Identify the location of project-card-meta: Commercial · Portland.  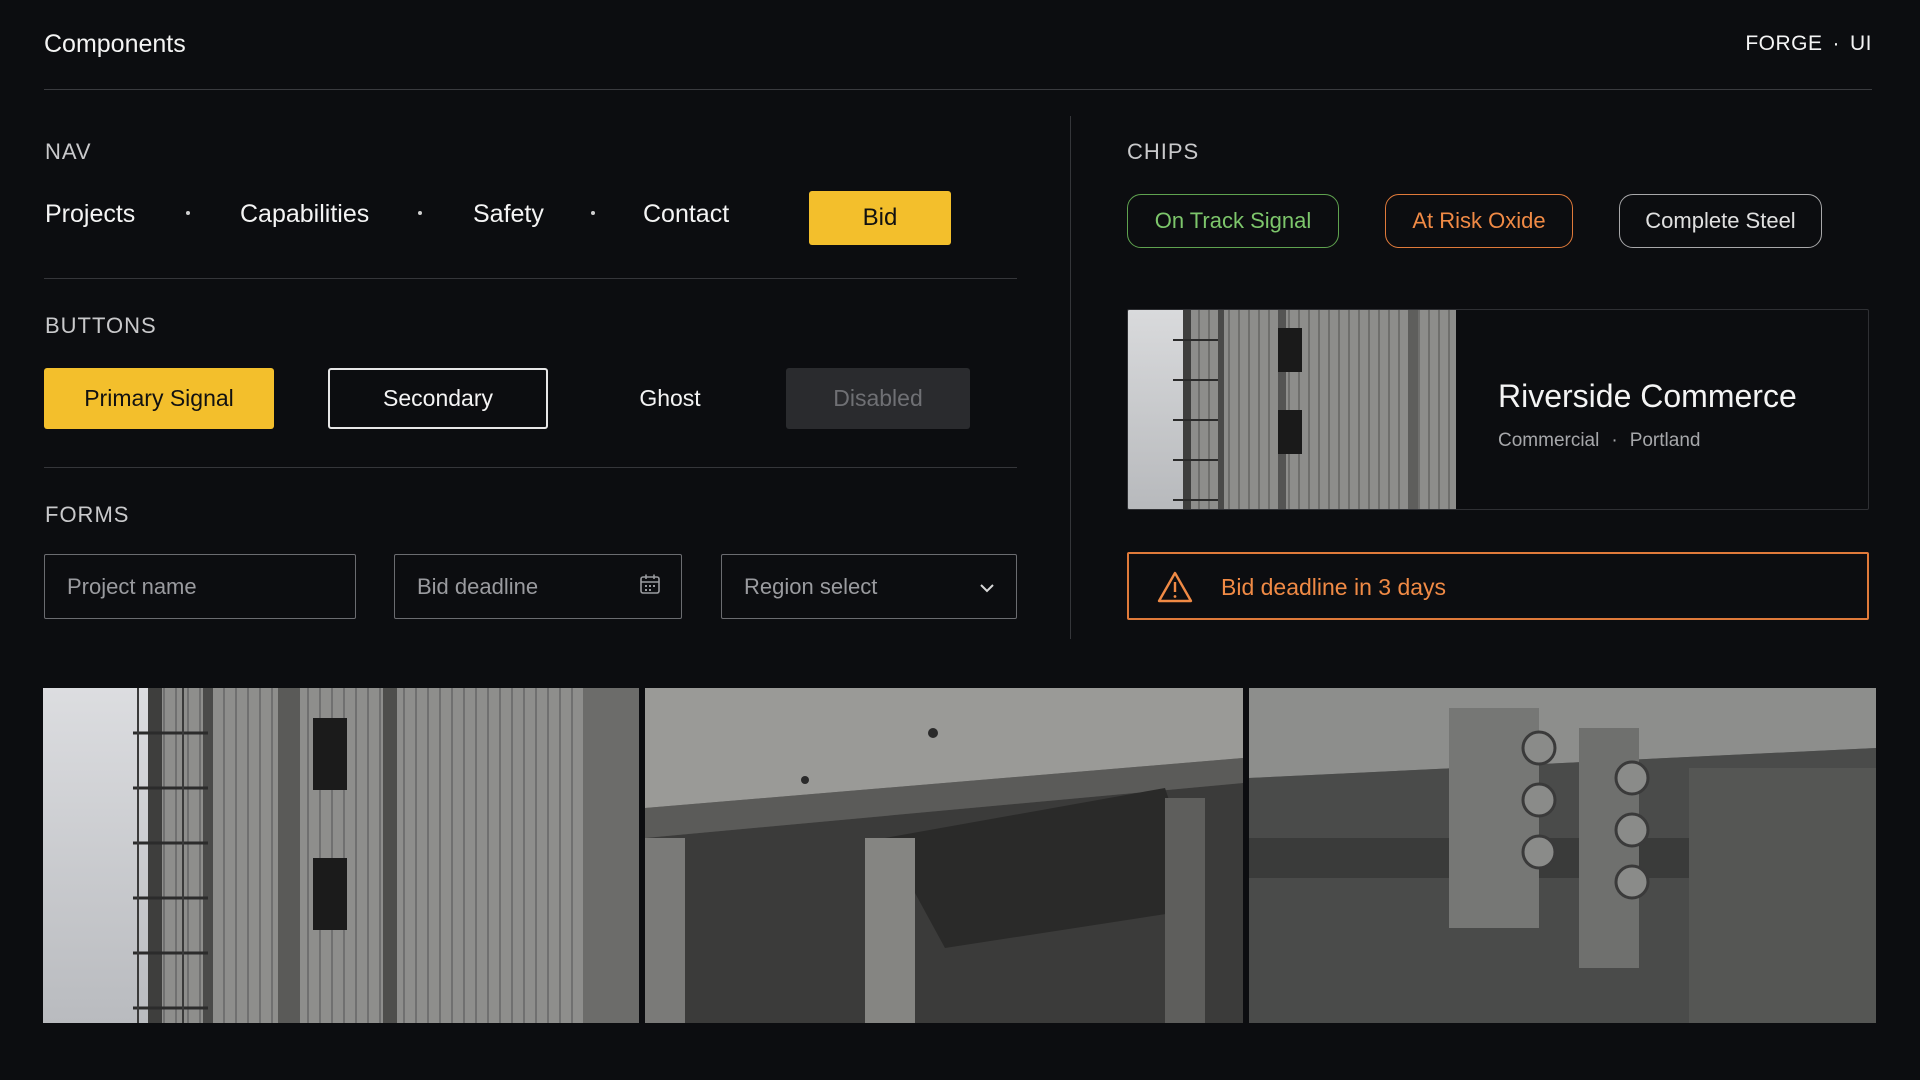
(1599, 441).